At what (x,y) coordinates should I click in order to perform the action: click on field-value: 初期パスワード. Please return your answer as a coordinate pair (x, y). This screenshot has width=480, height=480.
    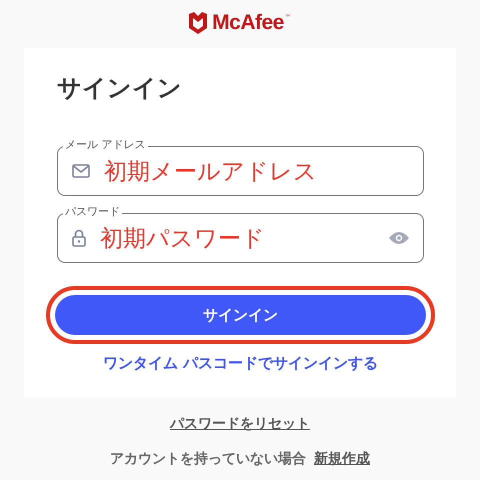
    Looking at the image, I should click on (183, 239).